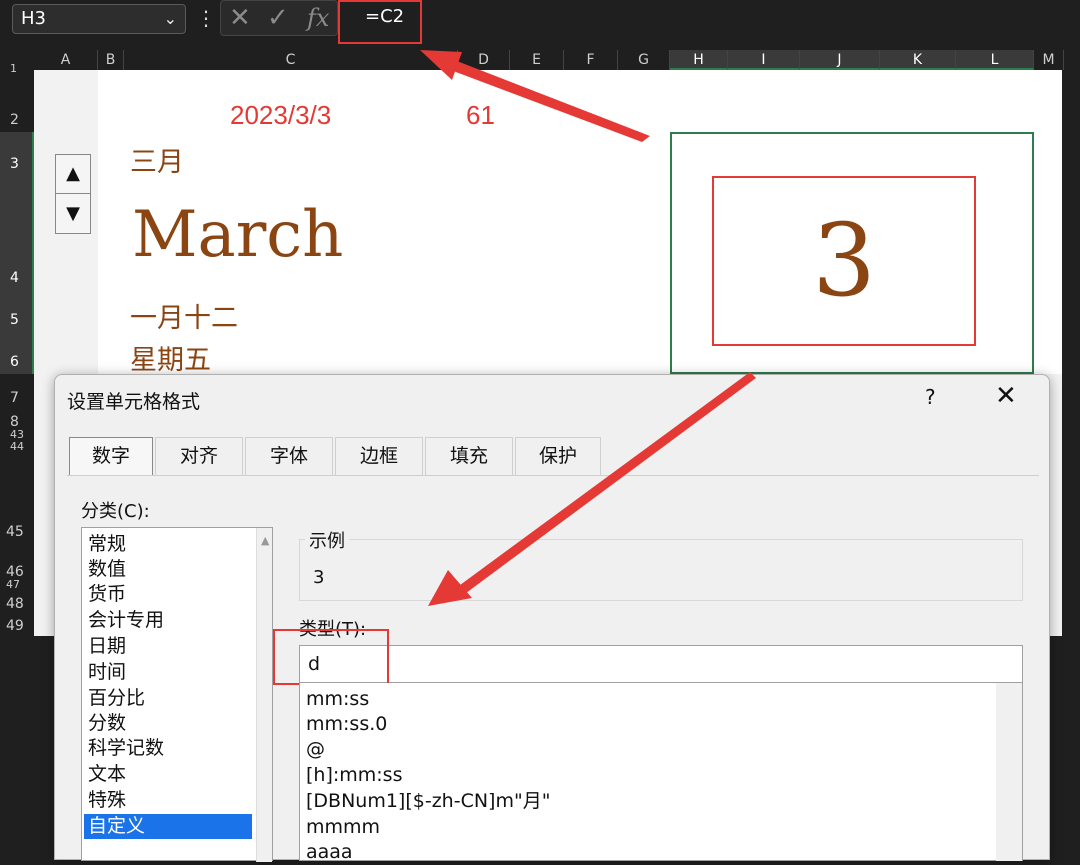 The image size is (1080, 865). What do you see at coordinates (441, 65) in the screenshot?
I see `arrow-top-head` at bounding box center [441, 65].